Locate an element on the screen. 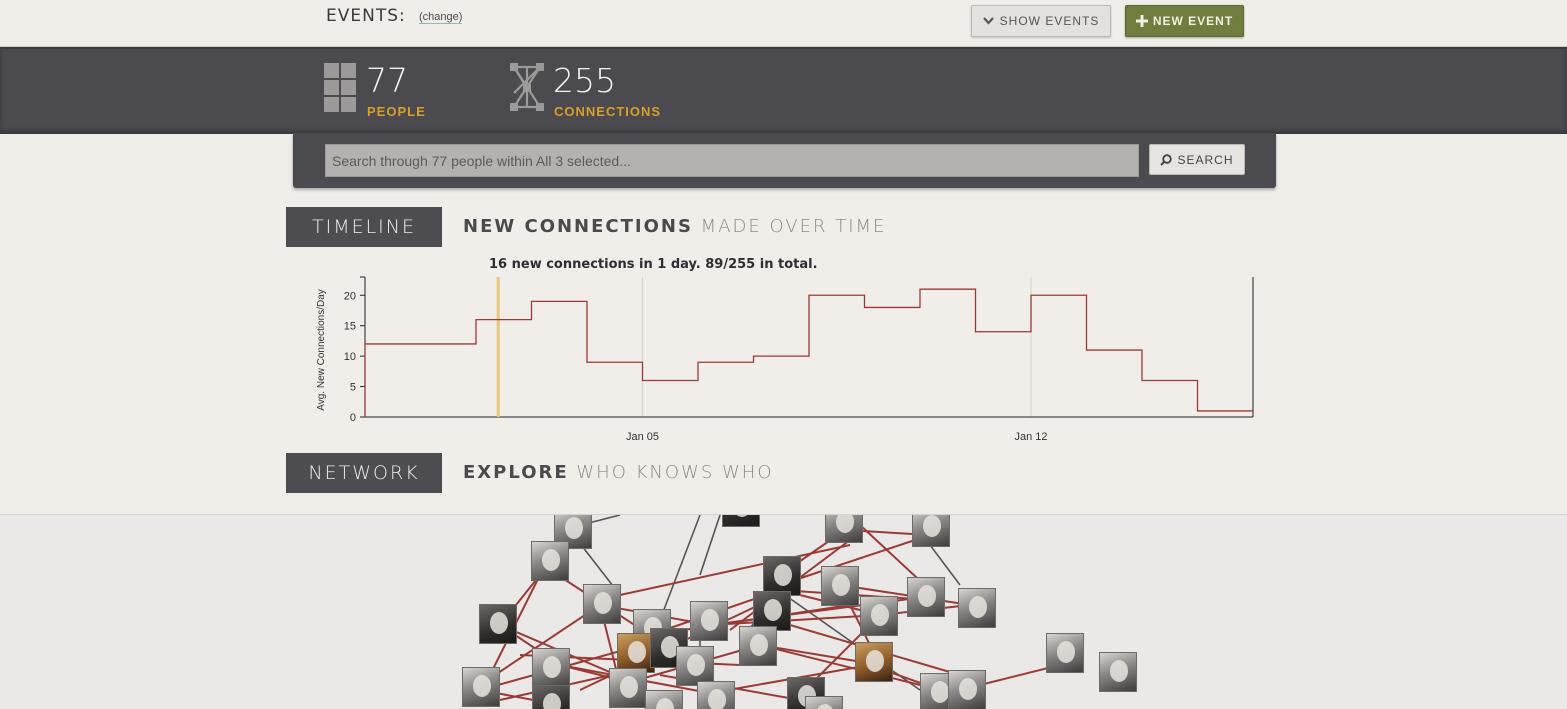  search-button-label: SEARCH is located at coordinates (1205, 159).